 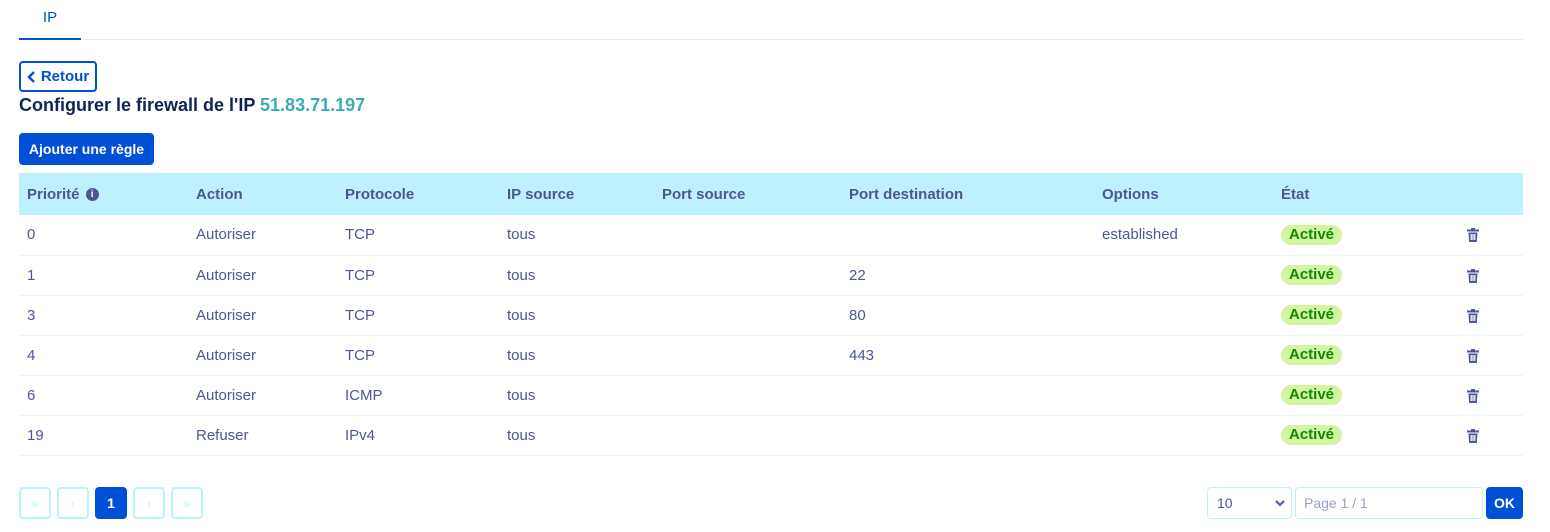 I want to click on page-size-select: 10, so click(x=1249, y=503).